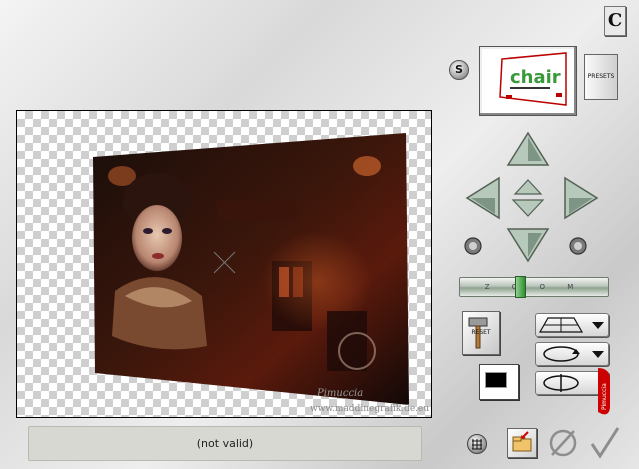 The image size is (639, 469). What do you see at coordinates (225, 443) in the screenshot?
I see `status-bar: (not valid)` at bounding box center [225, 443].